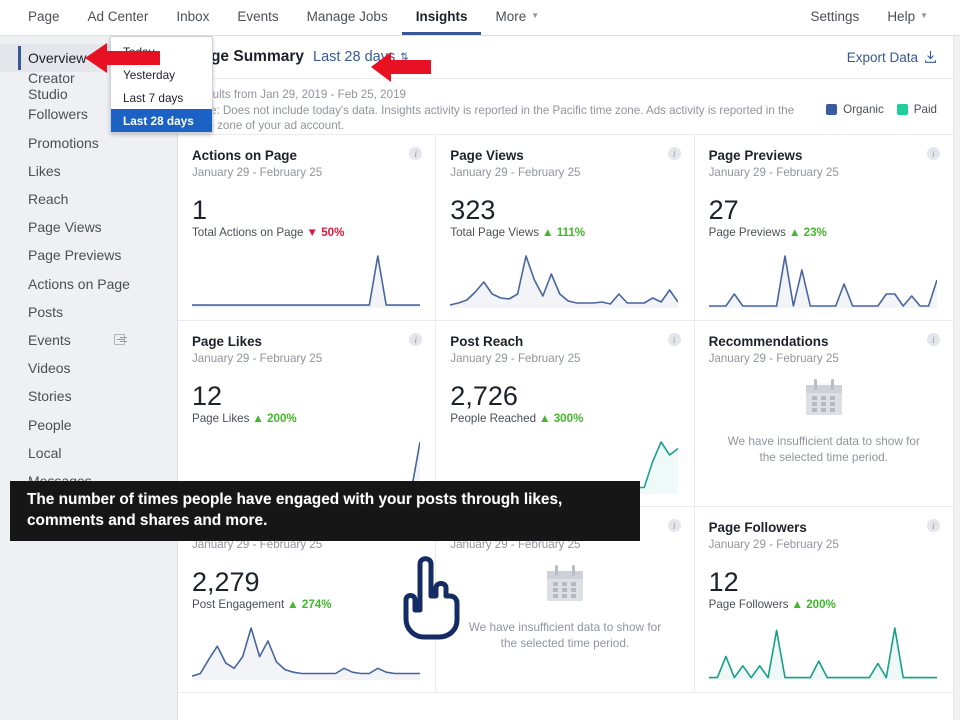 The image size is (960, 720). I want to click on menu-item-last-28-days: Last 28 days, so click(161, 120).